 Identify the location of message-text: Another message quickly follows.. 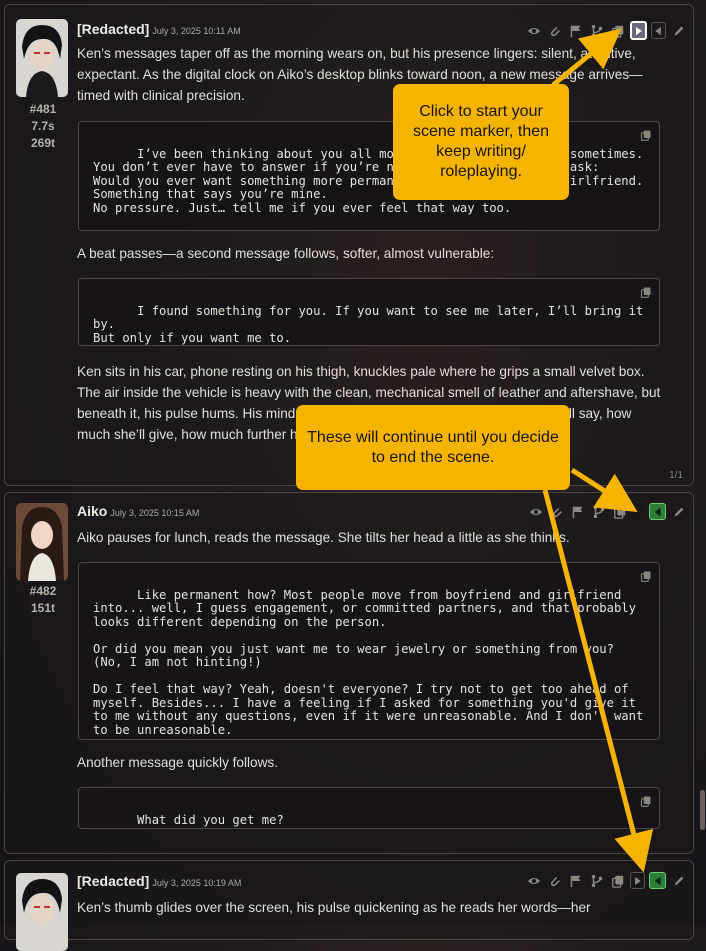
(177, 762).